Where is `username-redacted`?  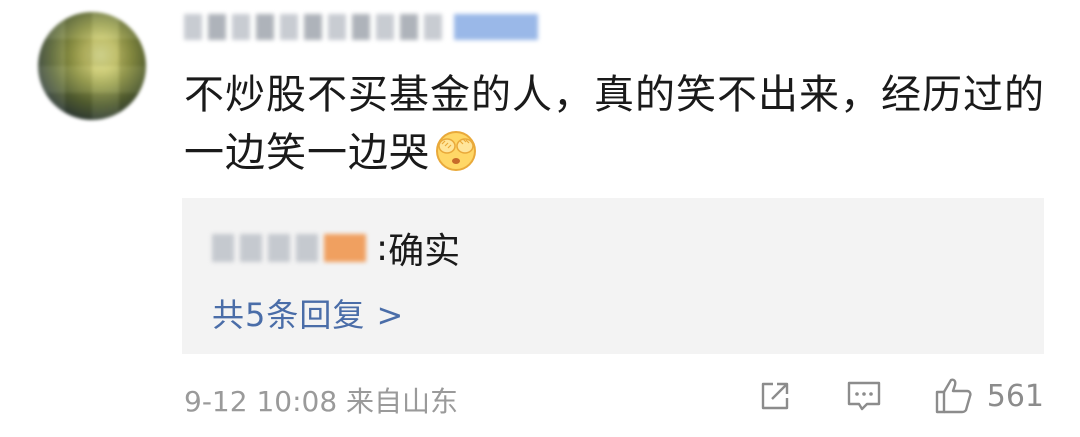 username-redacted is located at coordinates (361, 27).